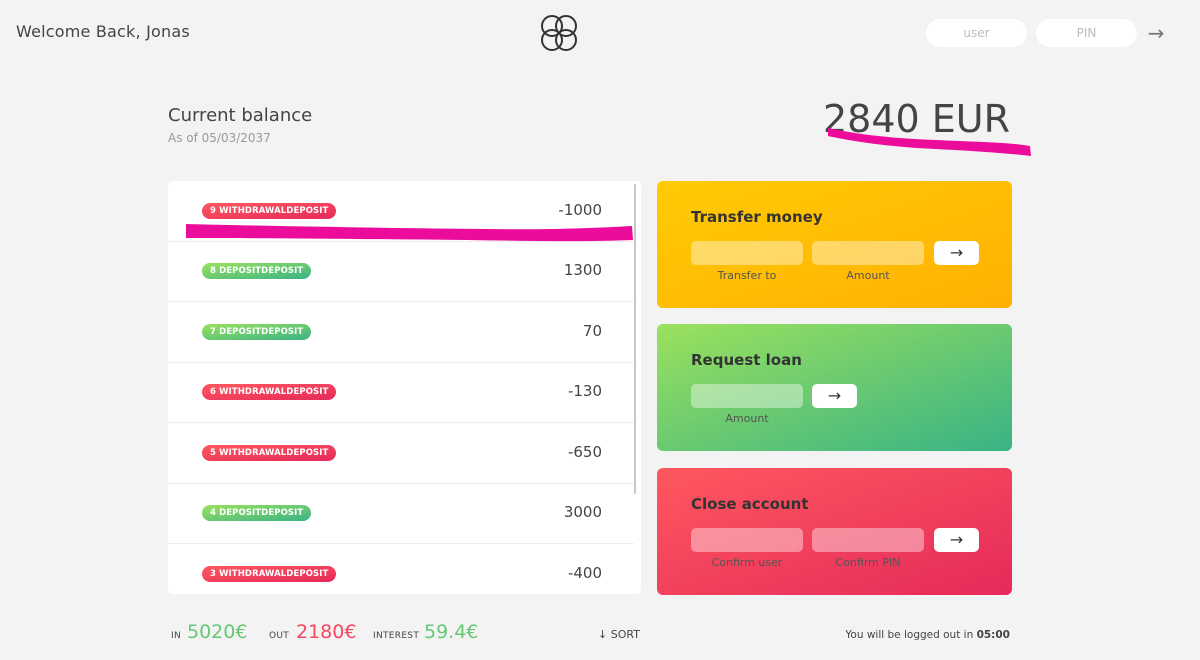  What do you see at coordinates (868, 275) in the screenshot?
I see `transfer-amount-label: Amount` at bounding box center [868, 275].